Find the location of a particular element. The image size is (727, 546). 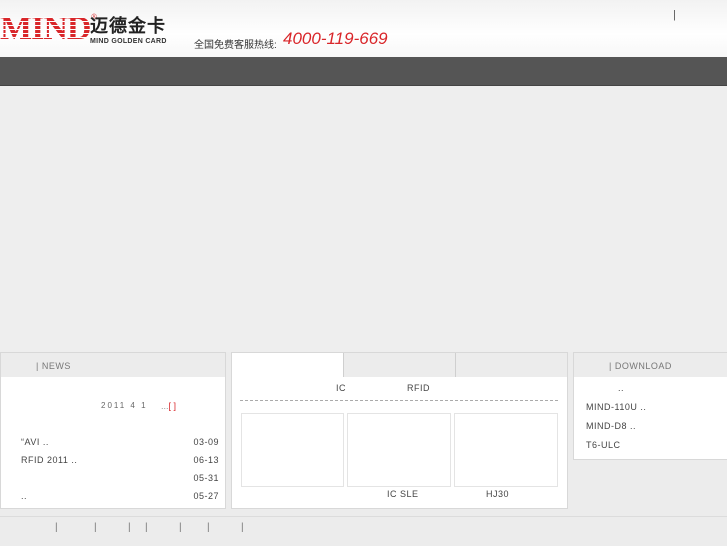

download-header: | DOWNLOAD is located at coordinates (650, 365).